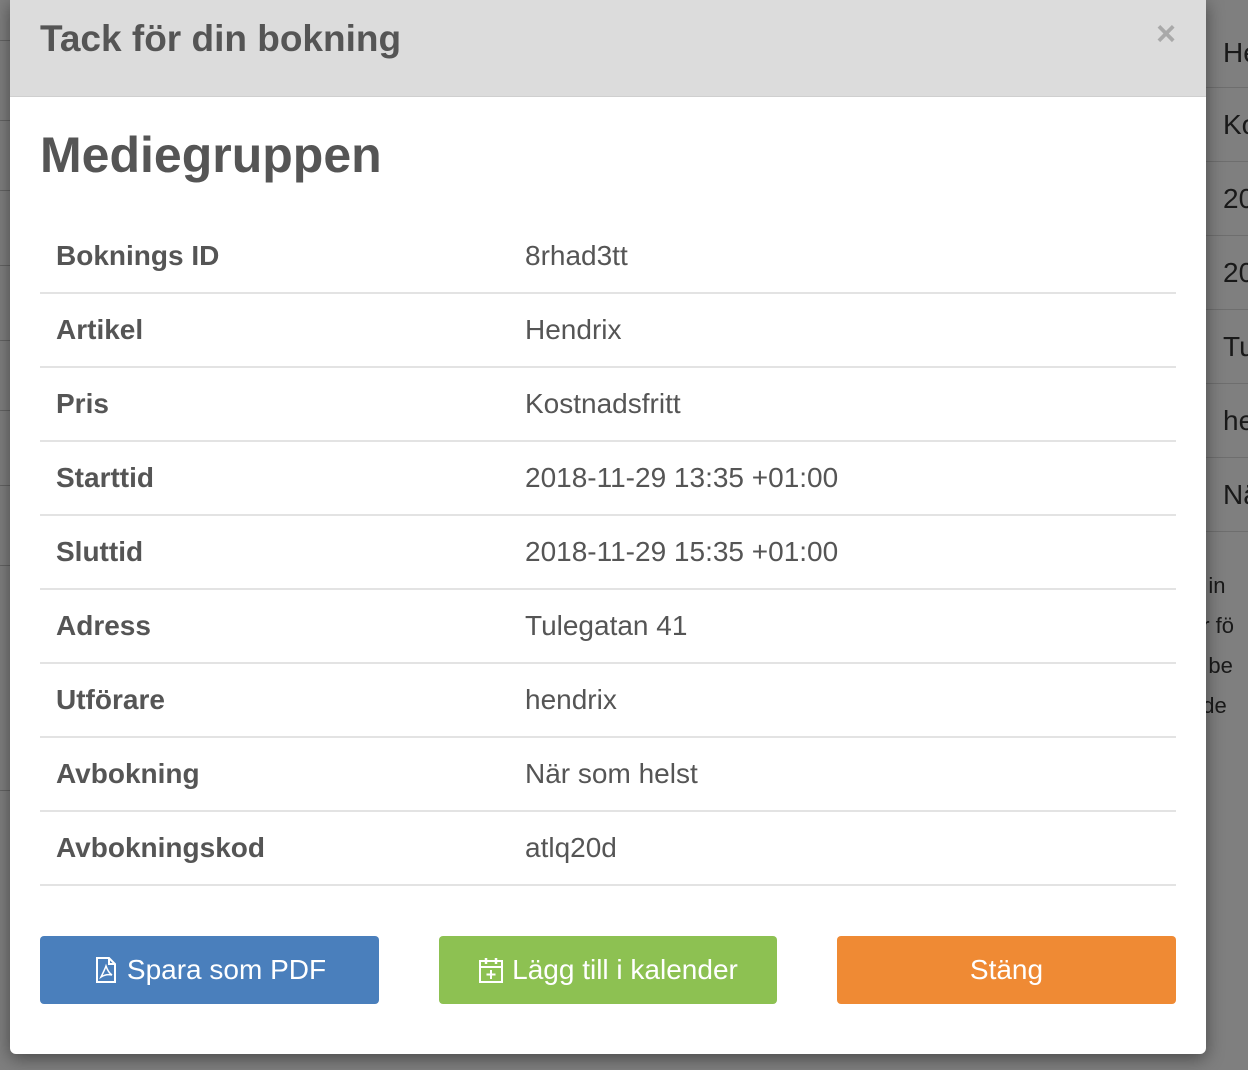 This screenshot has height=1070, width=1248. I want to click on detail-label: Starttid, so click(105, 477).